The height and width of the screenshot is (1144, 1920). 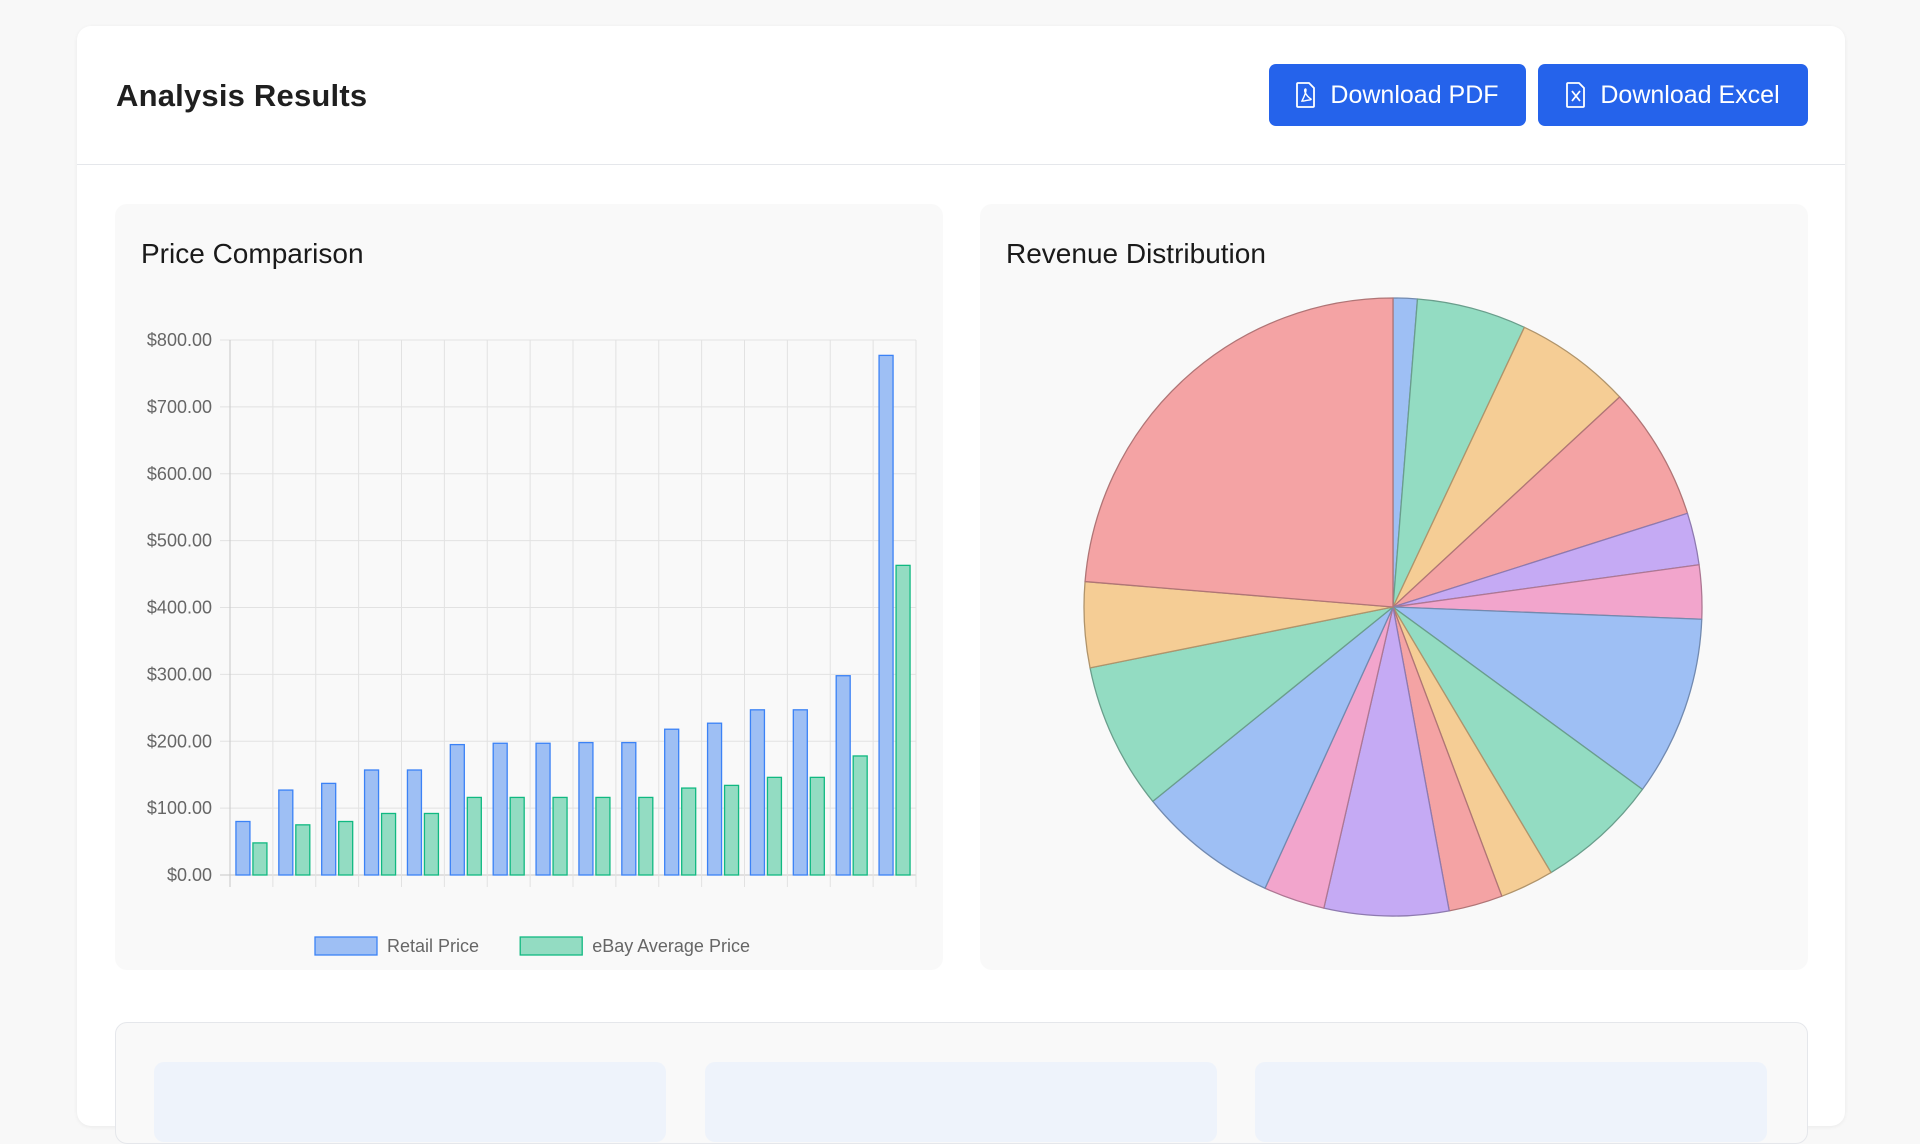 What do you see at coordinates (179, 474) in the screenshot?
I see `y-tick-label: $600.00` at bounding box center [179, 474].